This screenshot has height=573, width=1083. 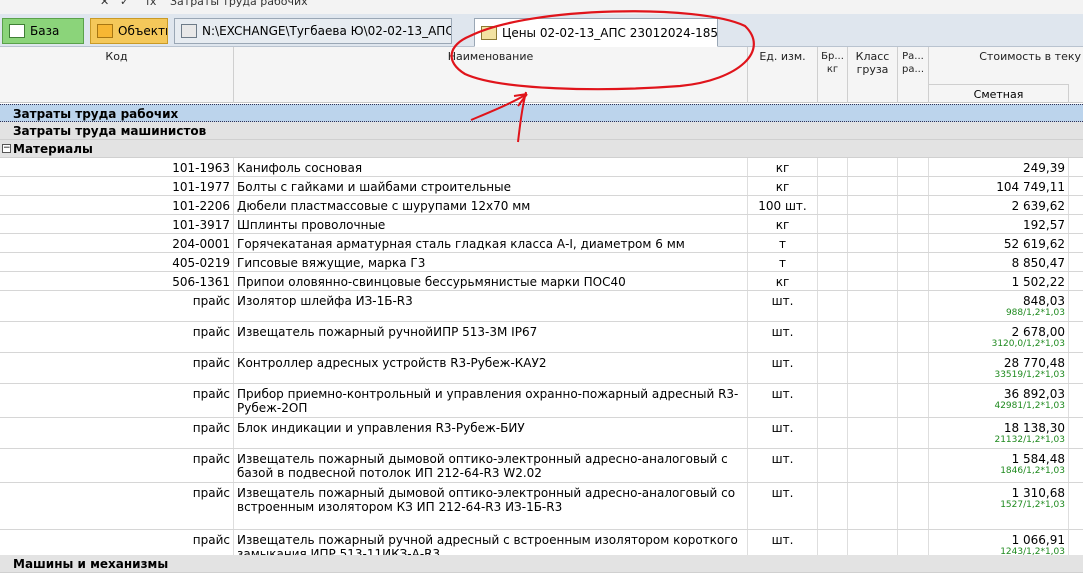 I want to click on cell-name: Блок индикации и управления R3-Рубеж-БИУ, so click(x=491, y=433).